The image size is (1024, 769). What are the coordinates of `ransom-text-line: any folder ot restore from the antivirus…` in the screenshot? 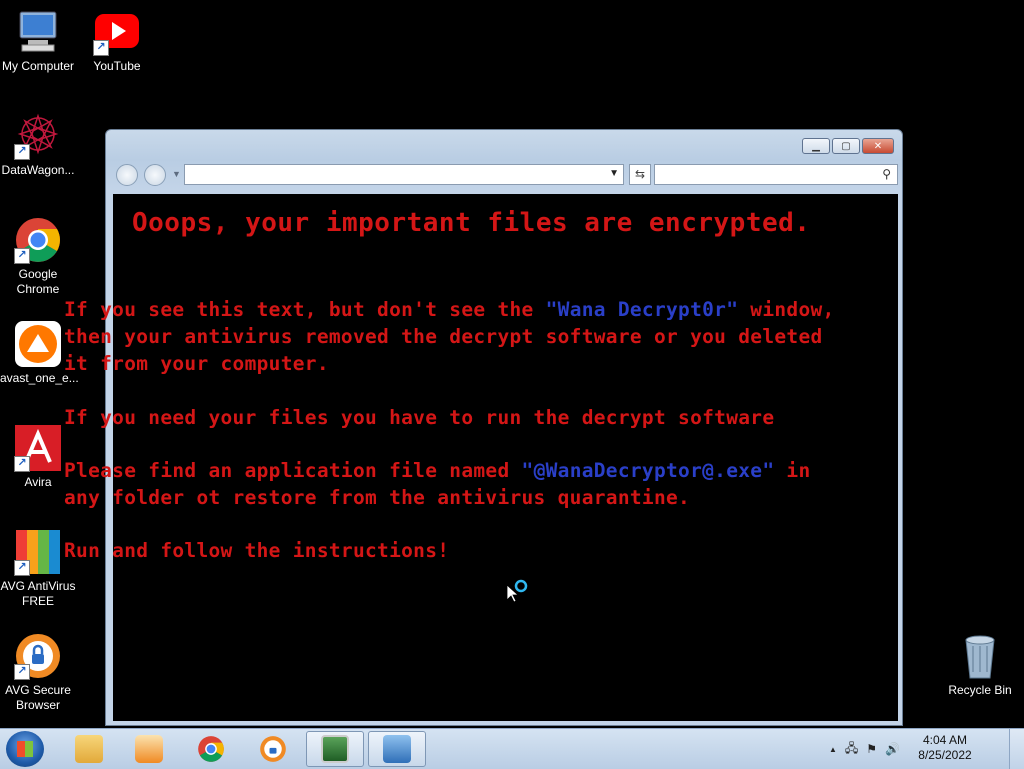 It's located at (377, 497).